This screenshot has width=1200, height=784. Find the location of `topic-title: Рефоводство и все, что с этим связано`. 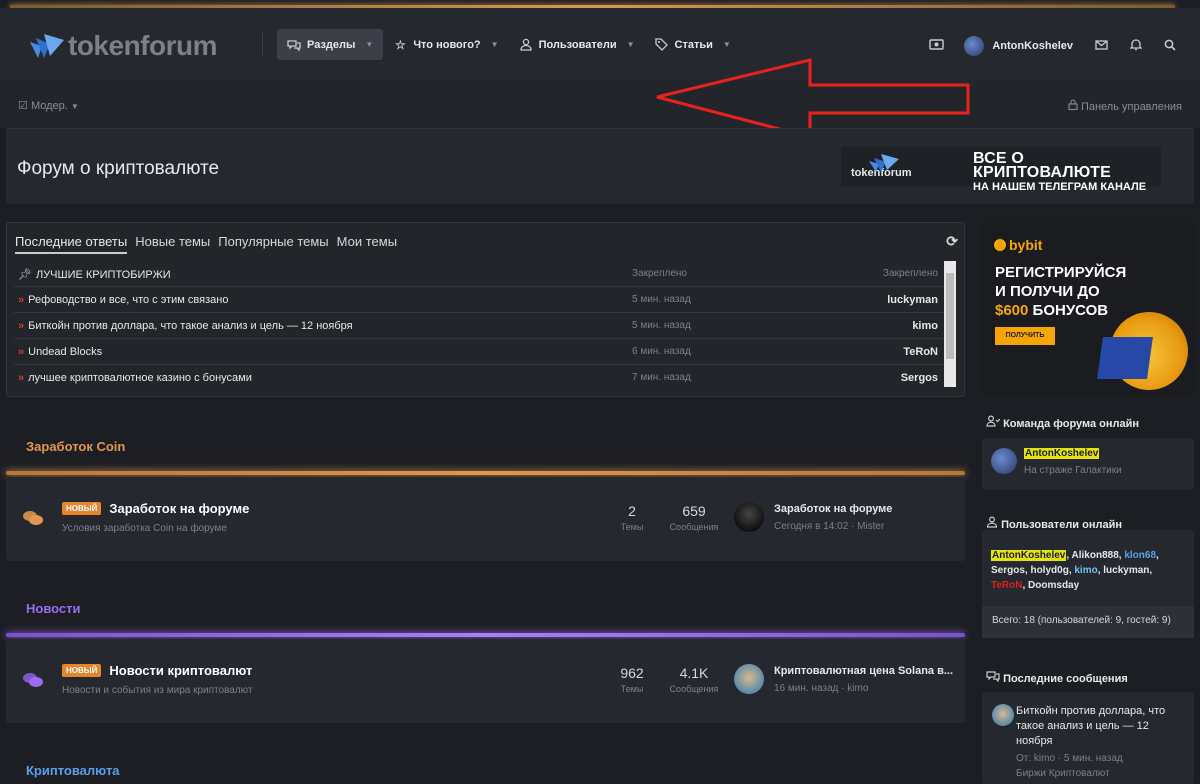

topic-title: Рефоводство и все, что с этим связано is located at coordinates (128, 300).